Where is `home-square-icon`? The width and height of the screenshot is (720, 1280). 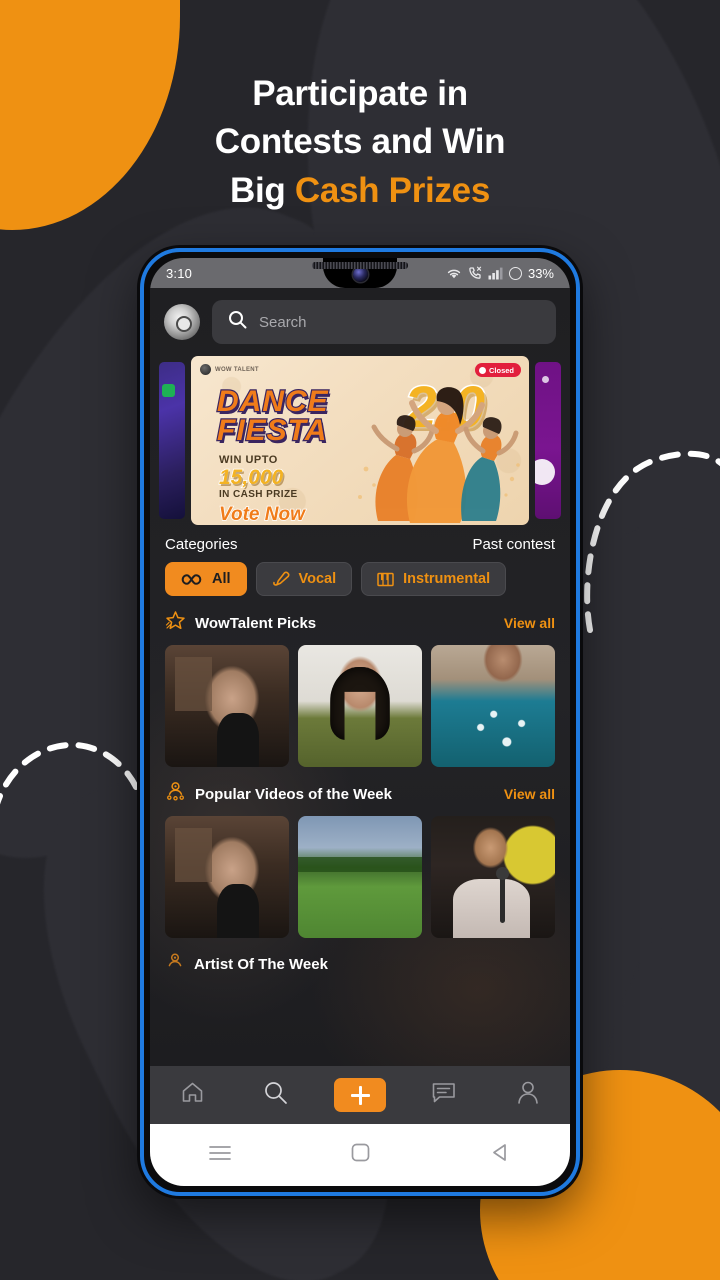 home-square-icon is located at coordinates (360, 1155).